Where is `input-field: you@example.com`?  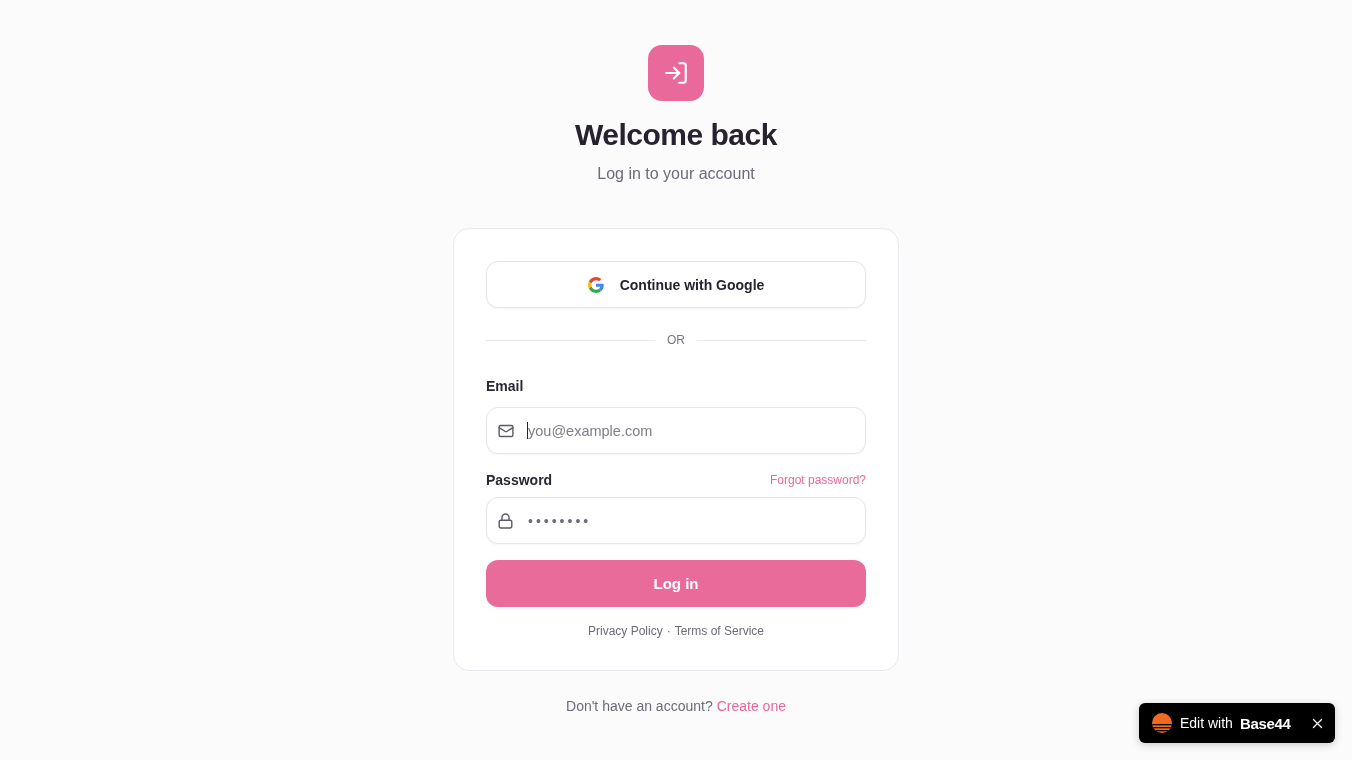 input-field: you@example.com is located at coordinates (676, 430).